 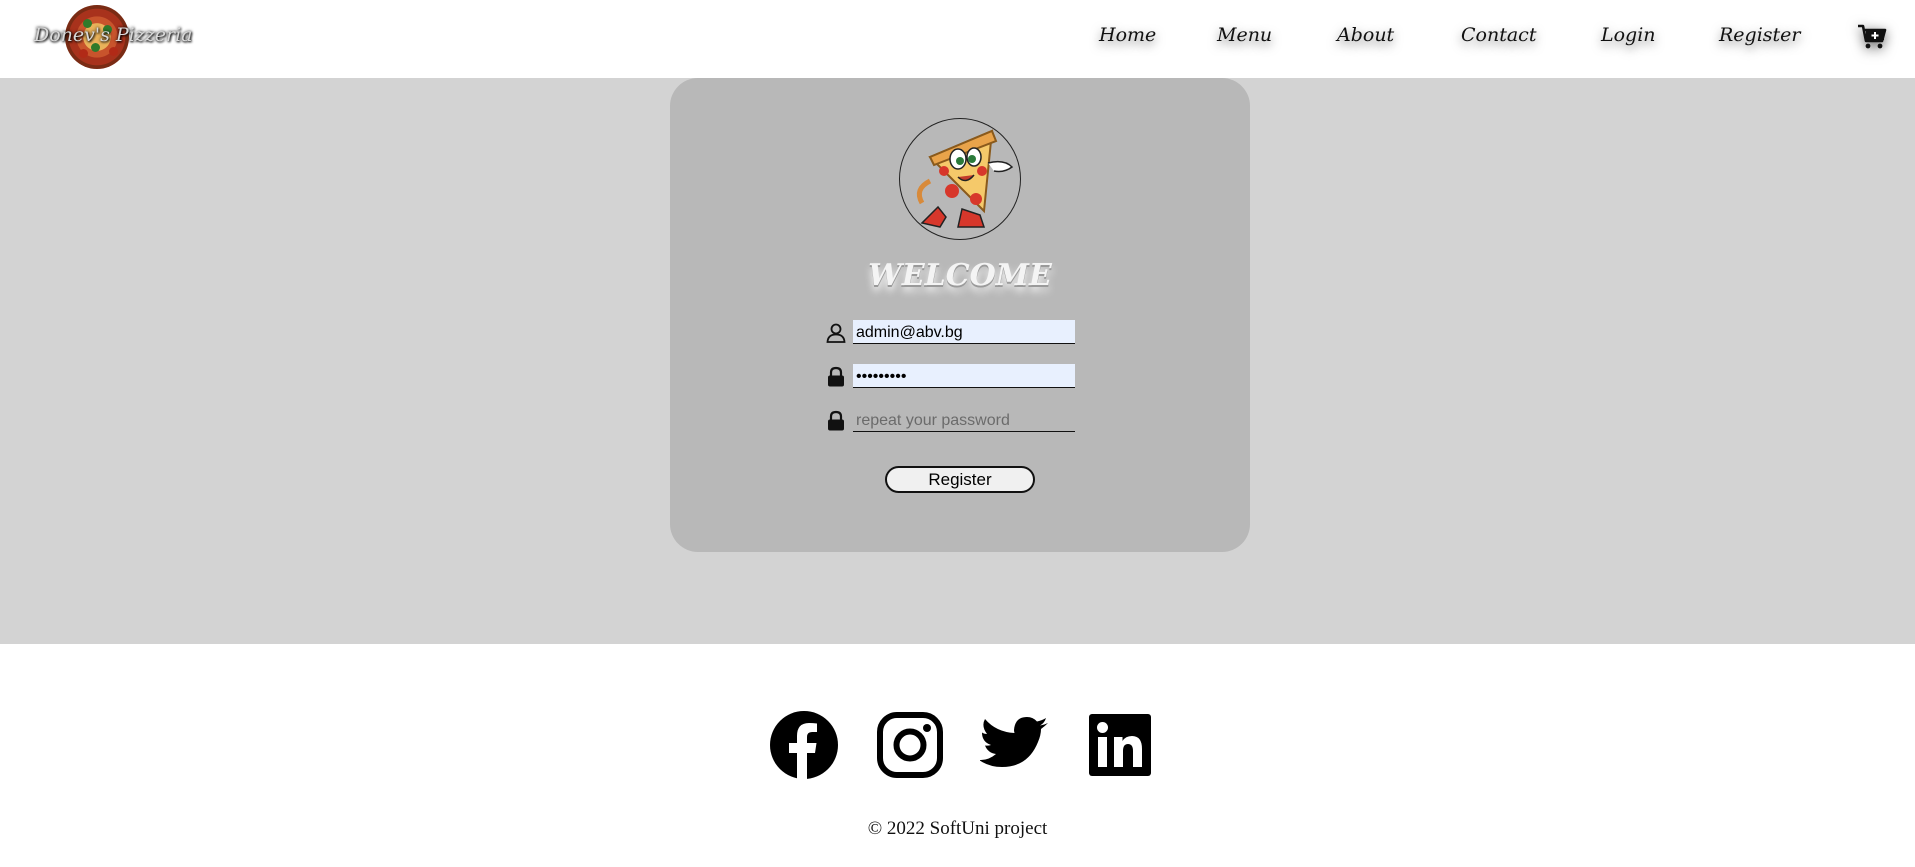 I want to click on nav-register: Register, so click(x=1760, y=35).